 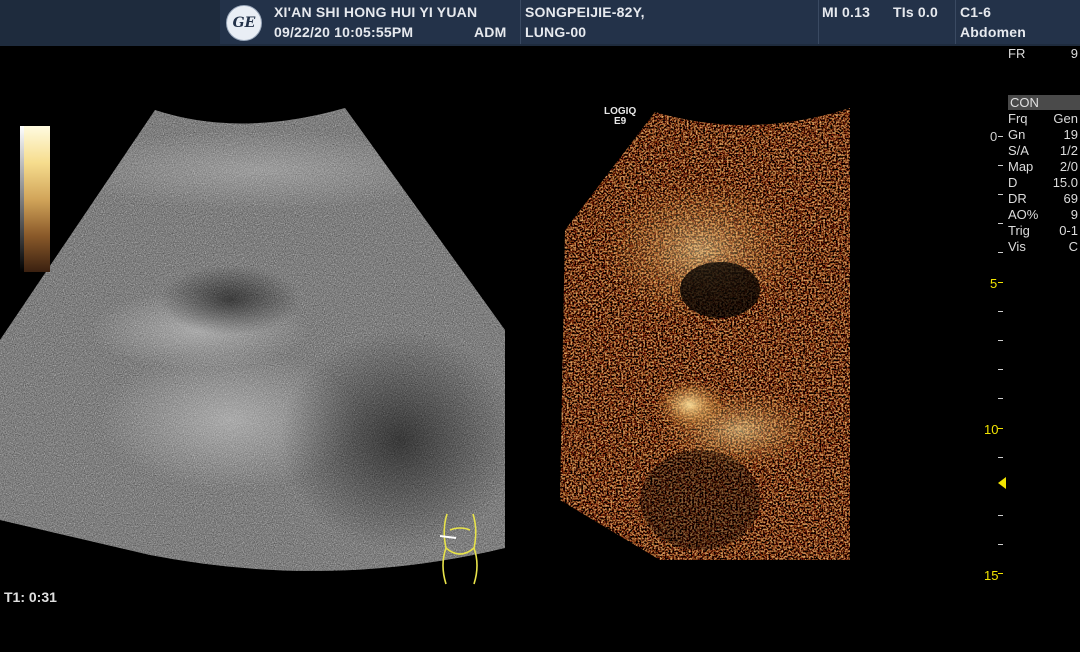 I want to click on focus-marker-icon, so click(x=1002, y=483).